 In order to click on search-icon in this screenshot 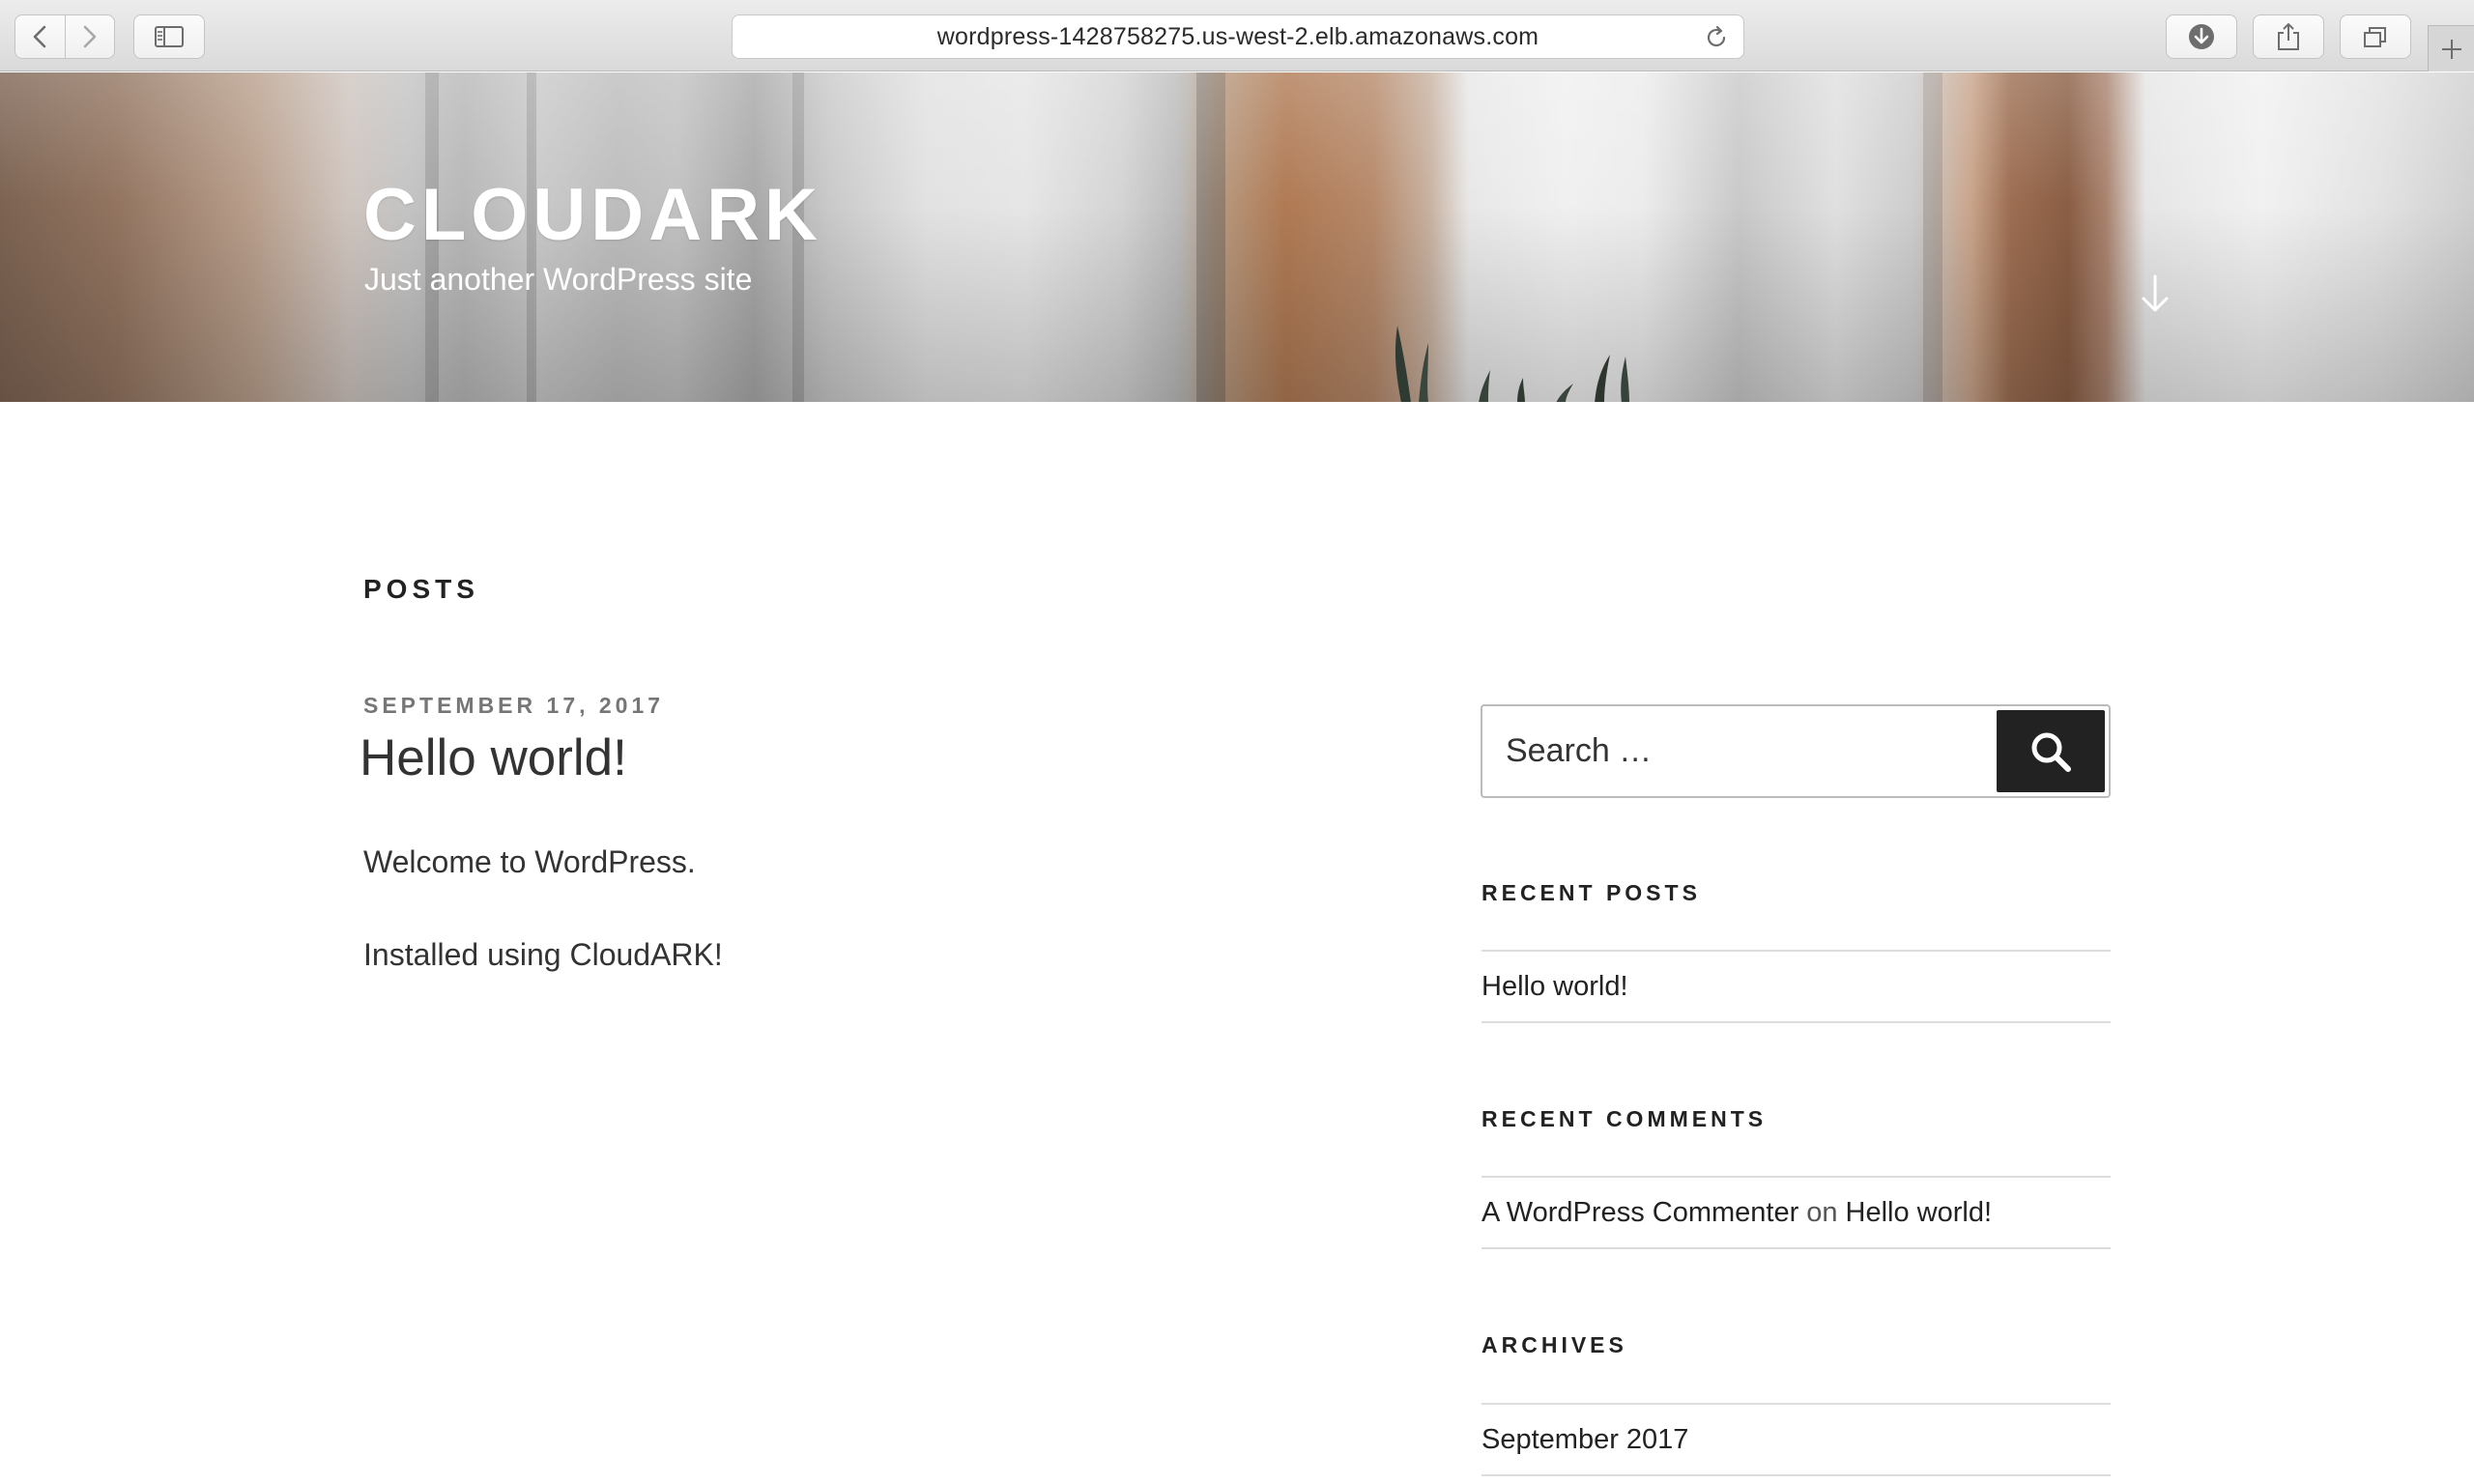, I will do `click(2051, 752)`.